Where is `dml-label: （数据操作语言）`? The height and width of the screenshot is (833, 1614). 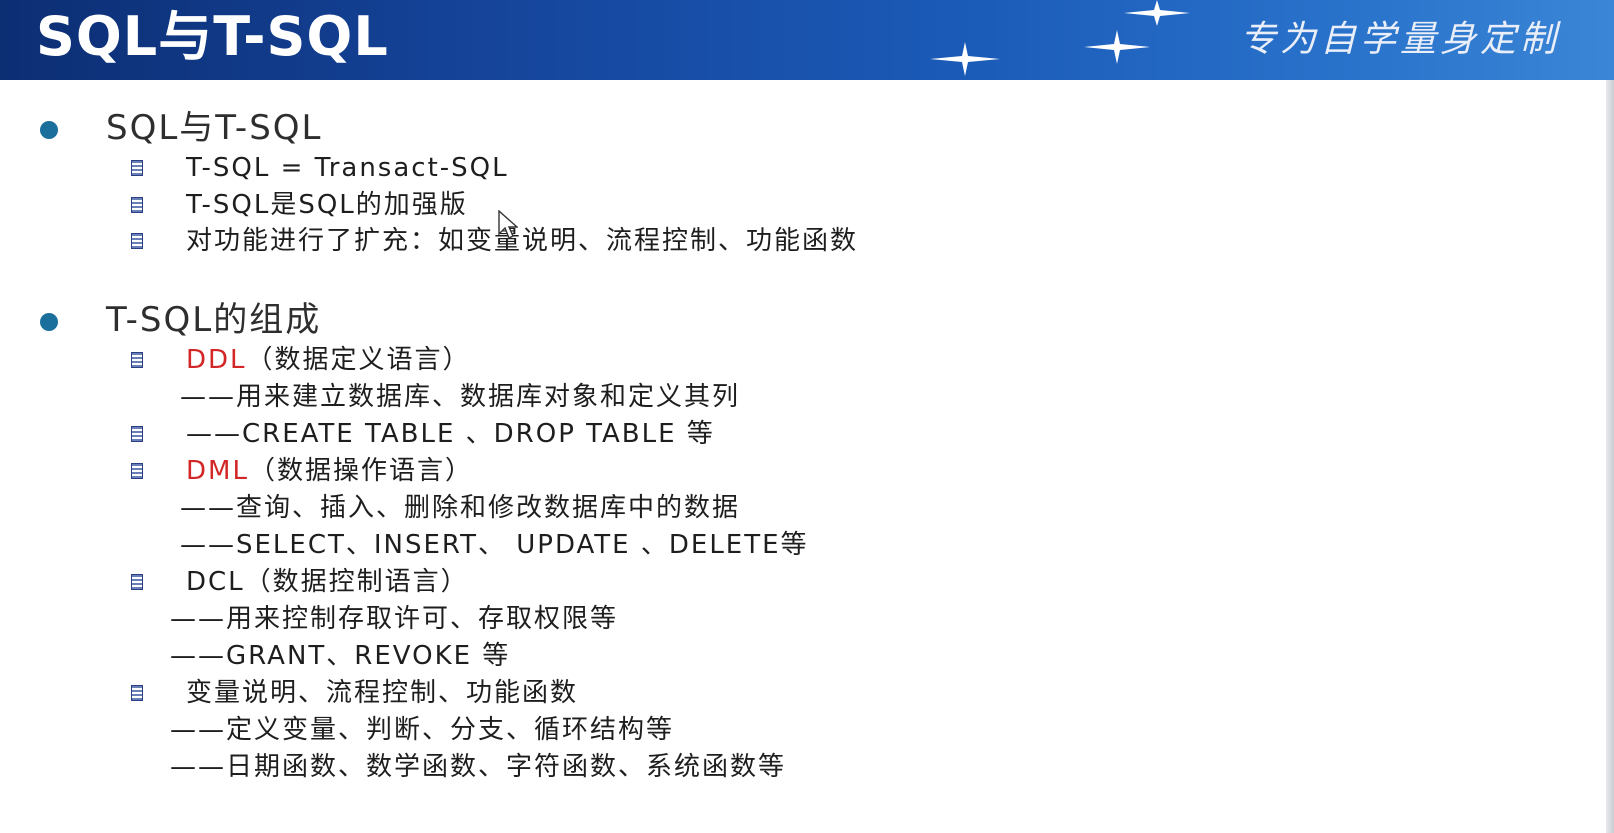 dml-label: （数据操作语言） is located at coordinates (360, 471).